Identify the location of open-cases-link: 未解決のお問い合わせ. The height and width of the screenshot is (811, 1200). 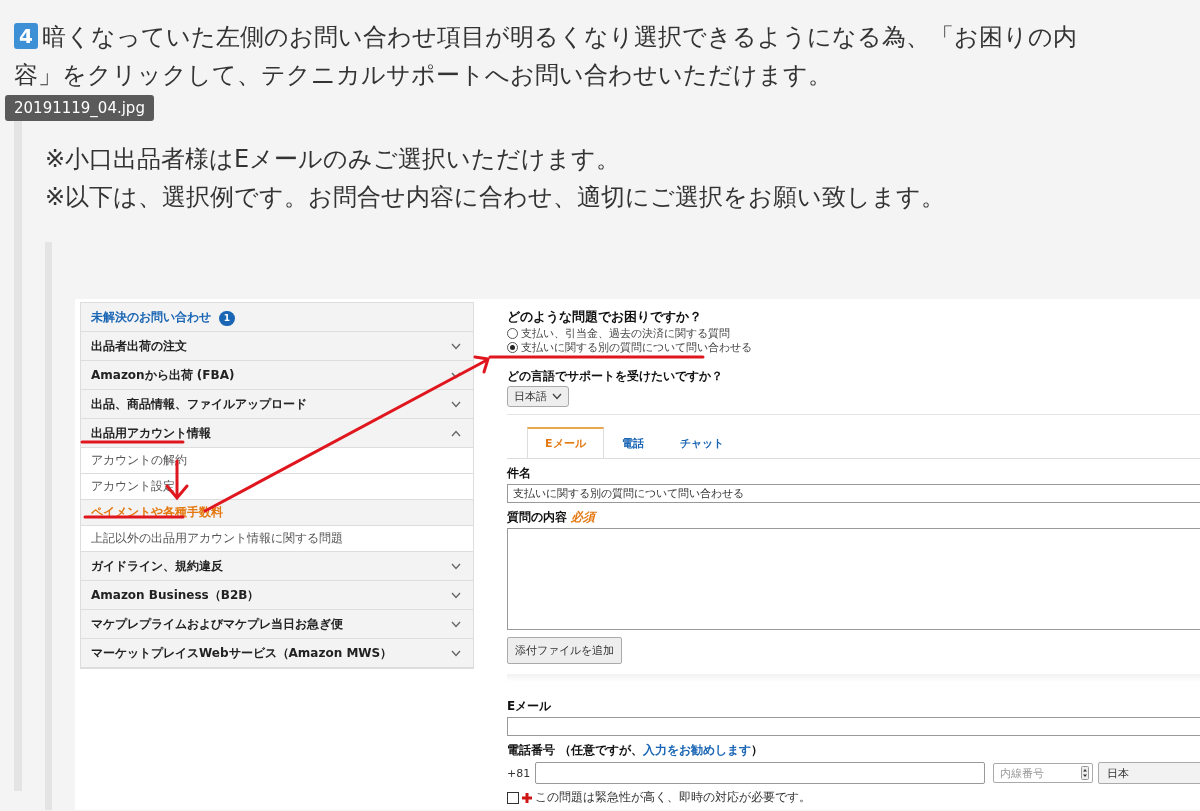
(151, 316).